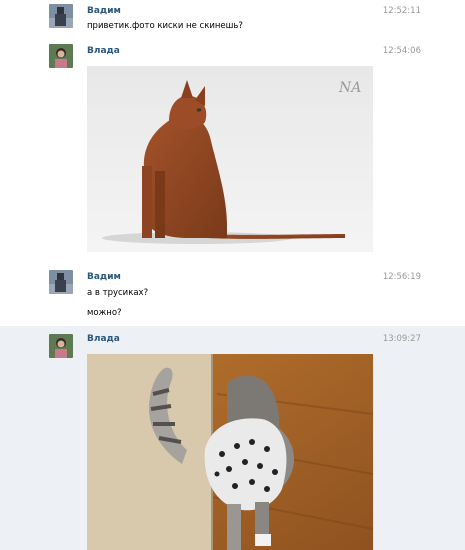 The image size is (465, 550). Describe the element at coordinates (232, 296) in the screenshot. I see `message-3: Вадим 12:56:19 а в трусиках? можно?` at that location.